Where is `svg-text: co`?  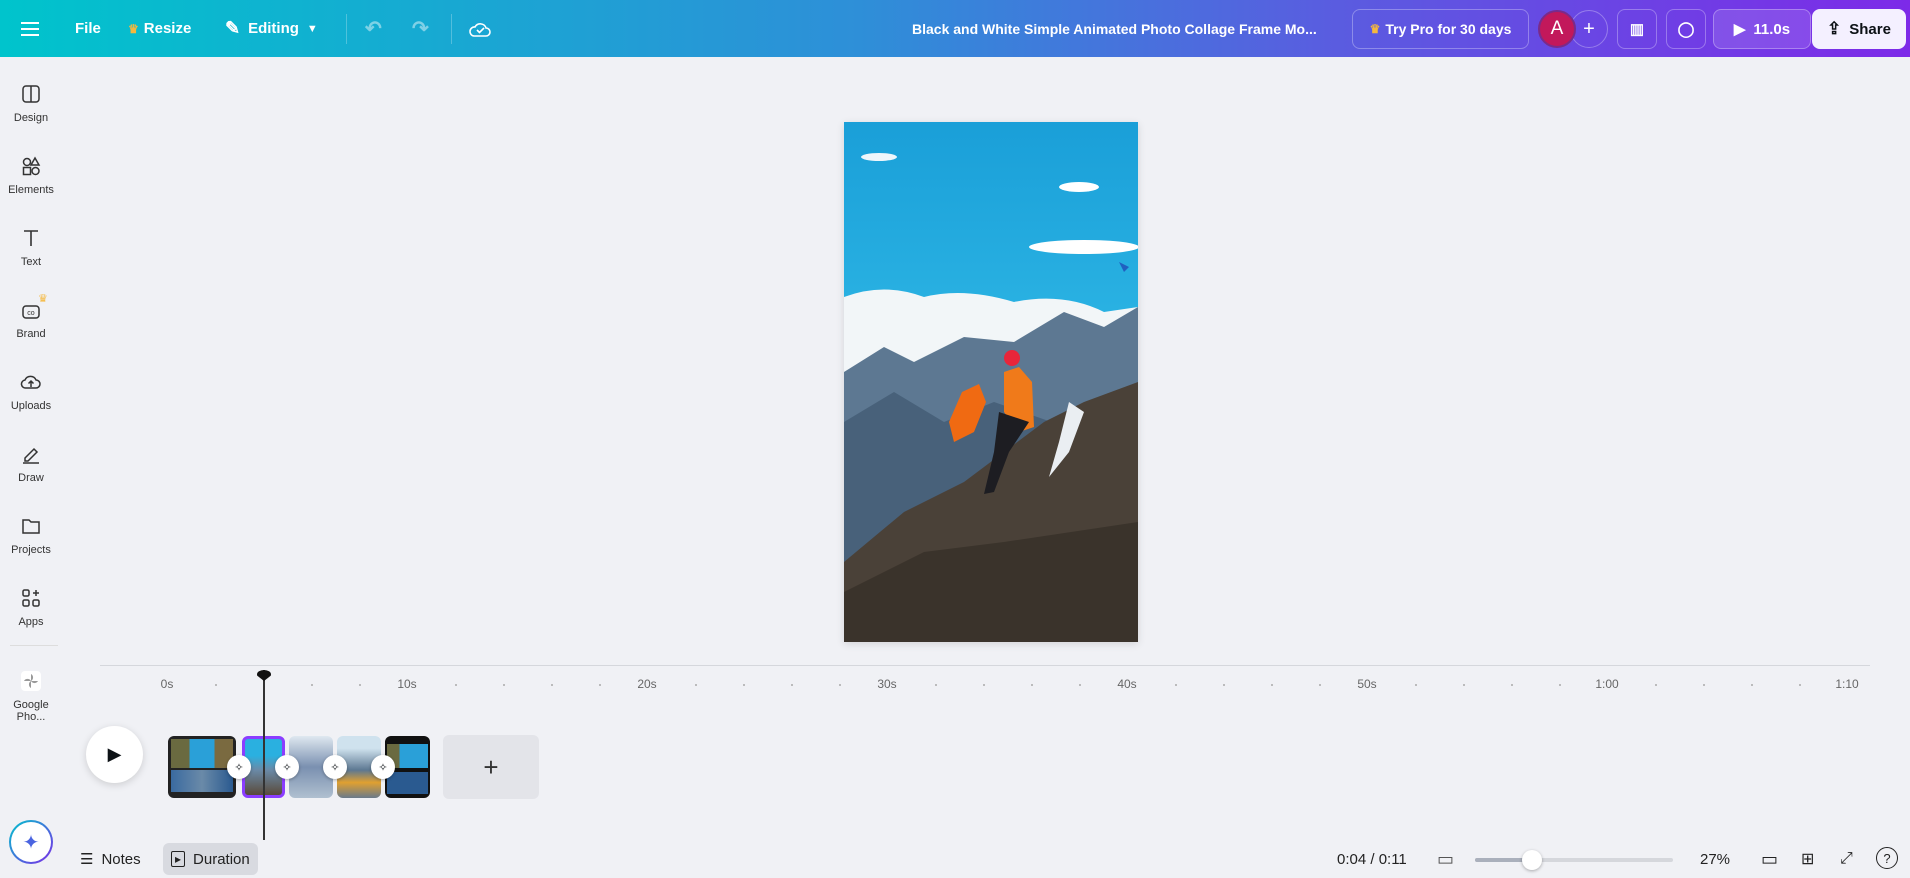
svg-text: co is located at coordinates (31, 313).